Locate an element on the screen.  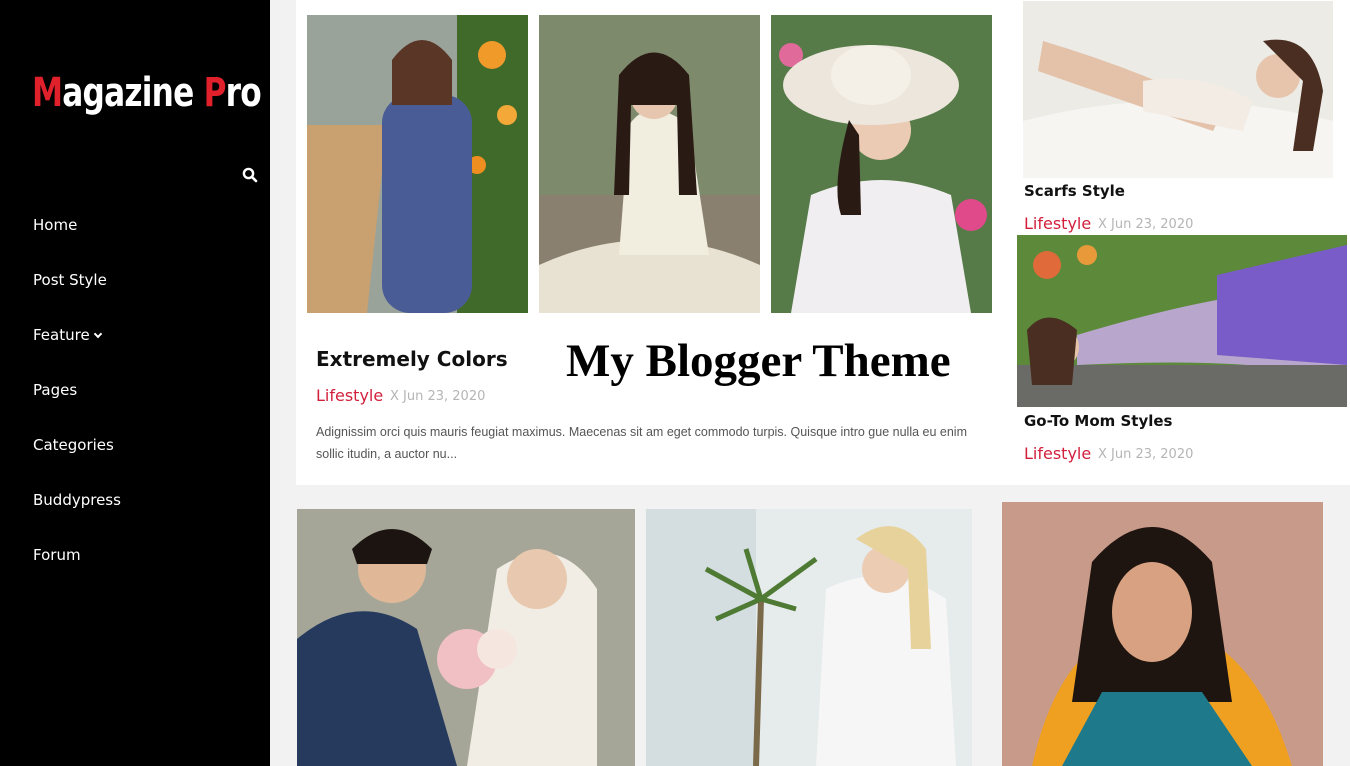
bottom-post-3-photo is located at coordinates (1162, 634).